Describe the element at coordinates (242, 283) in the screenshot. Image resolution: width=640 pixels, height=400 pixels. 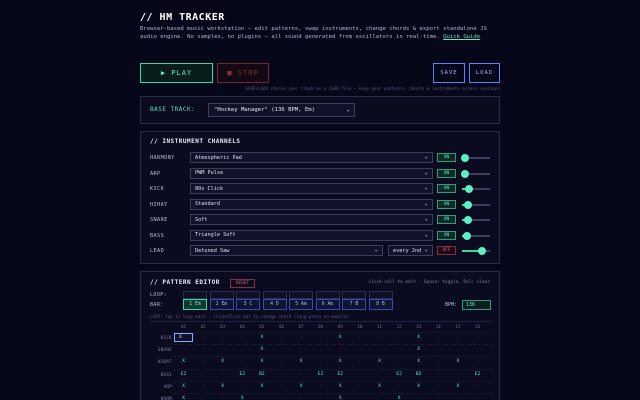
I see `reset-button: RESET` at that location.